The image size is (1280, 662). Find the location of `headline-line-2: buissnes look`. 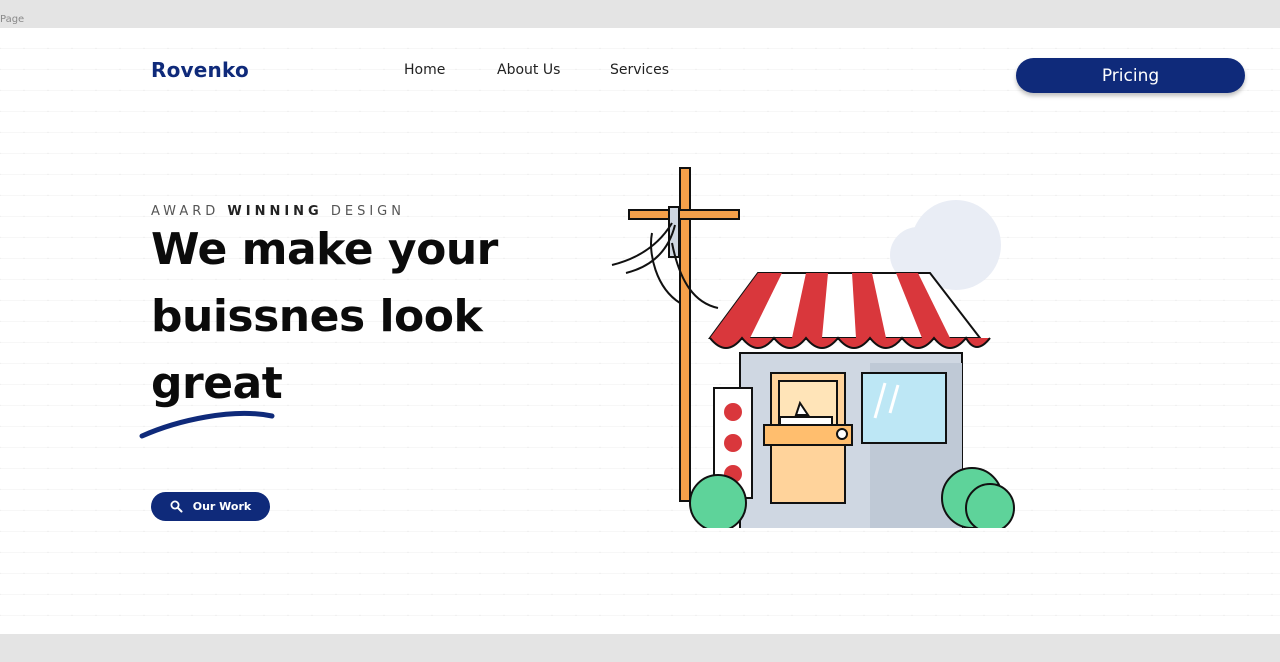

headline-line-2: buissnes look is located at coordinates (317, 316).